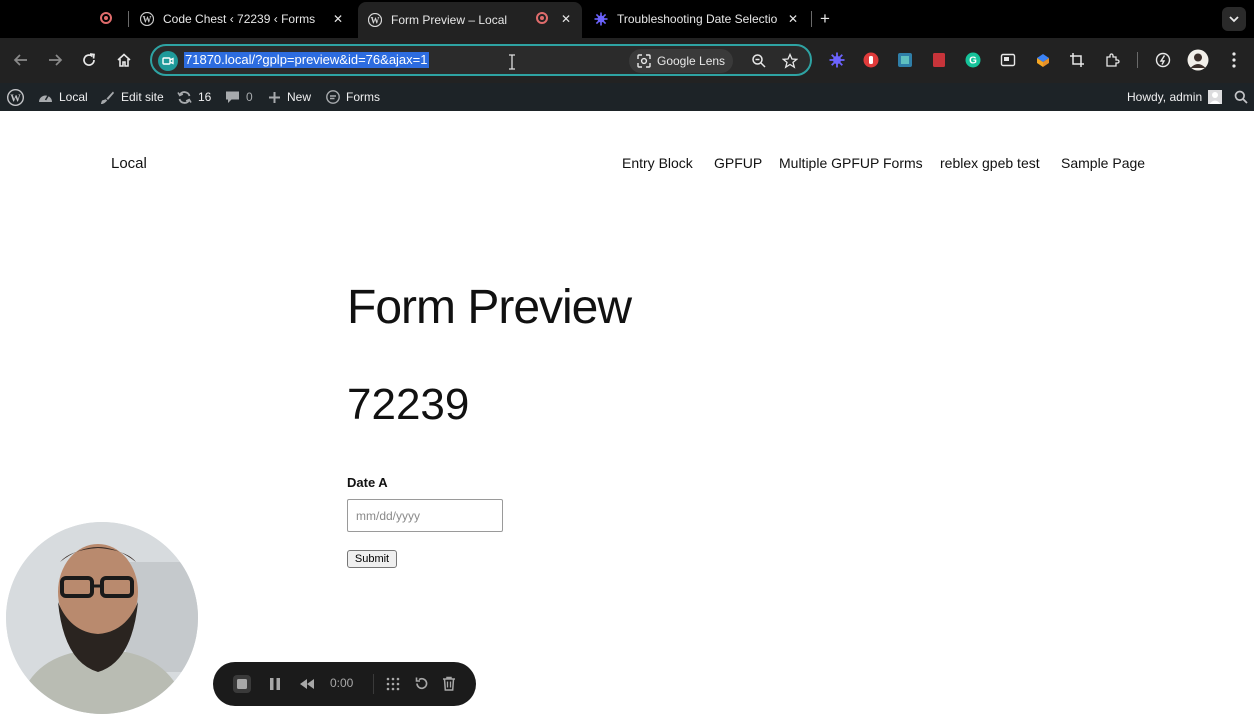 The width and height of the screenshot is (1254, 720). I want to click on crop-icon, so click(1077, 60).